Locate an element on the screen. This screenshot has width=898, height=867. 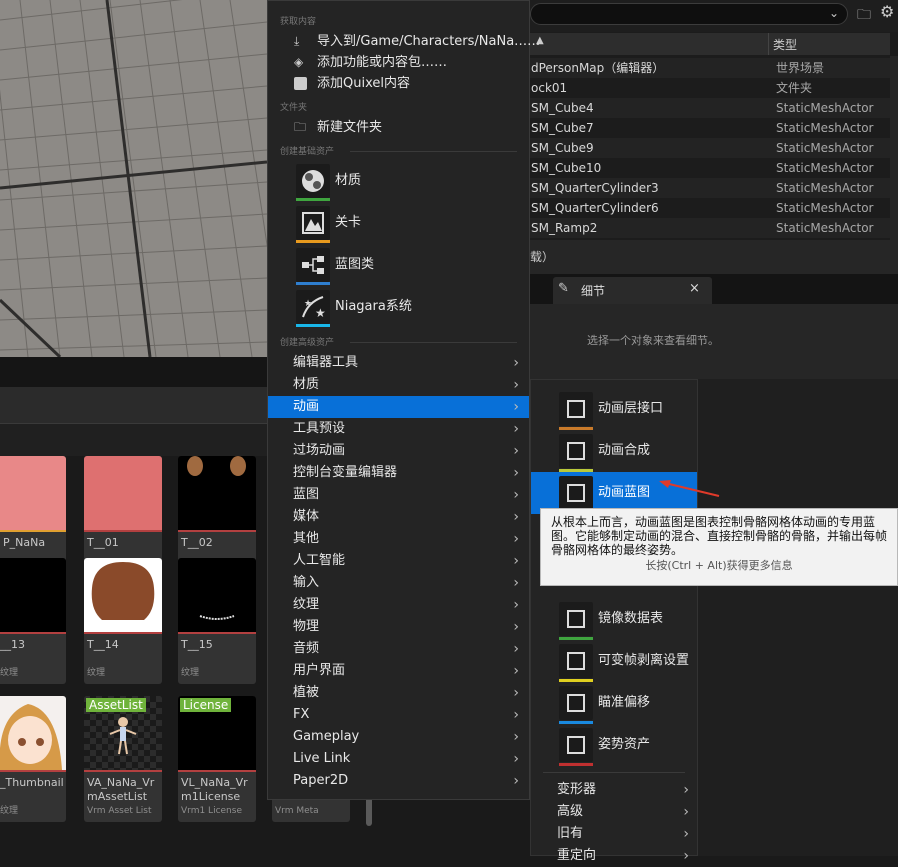
menu-item-interface: 动画层接口 is located at coordinates (614, 409).